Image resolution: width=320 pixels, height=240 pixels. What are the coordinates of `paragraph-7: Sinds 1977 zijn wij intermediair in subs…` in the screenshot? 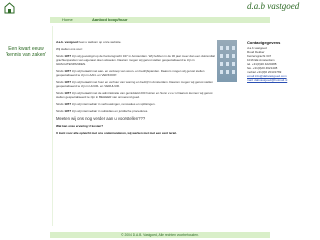 It's located at (102, 111).